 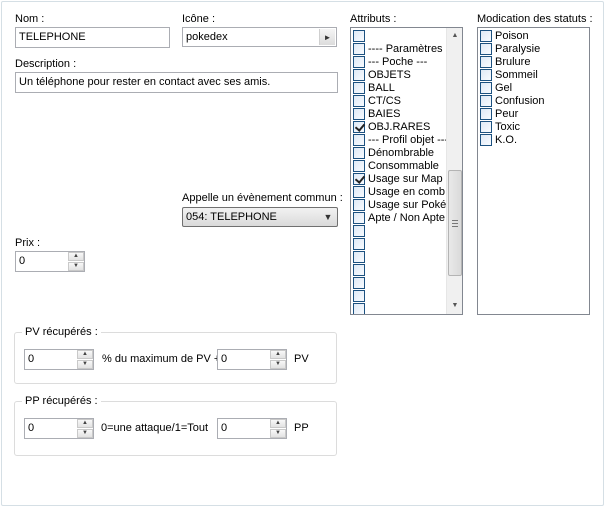 What do you see at coordinates (455, 223) in the screenshot?
I see `scroll-thumb` at bounding box center [455, 223].